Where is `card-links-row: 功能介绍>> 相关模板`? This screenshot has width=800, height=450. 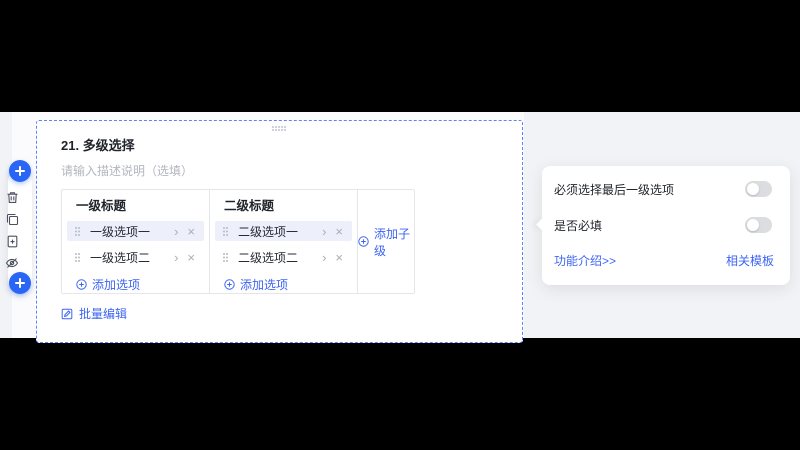 card-links-row: 功能介绍>> 相关模板 is located at coordinates (664, 260).